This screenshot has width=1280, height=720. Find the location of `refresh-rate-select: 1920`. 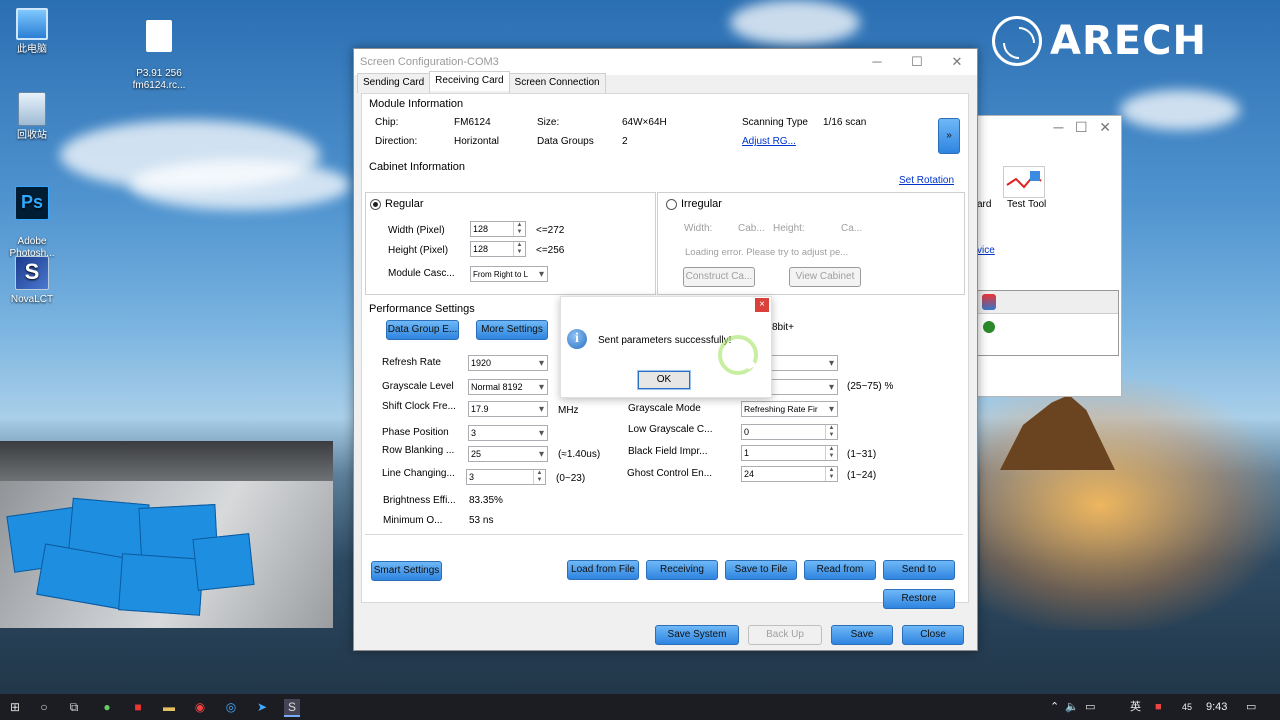

refresh-rate-select: 1920 is located at coordinates (508, 363).